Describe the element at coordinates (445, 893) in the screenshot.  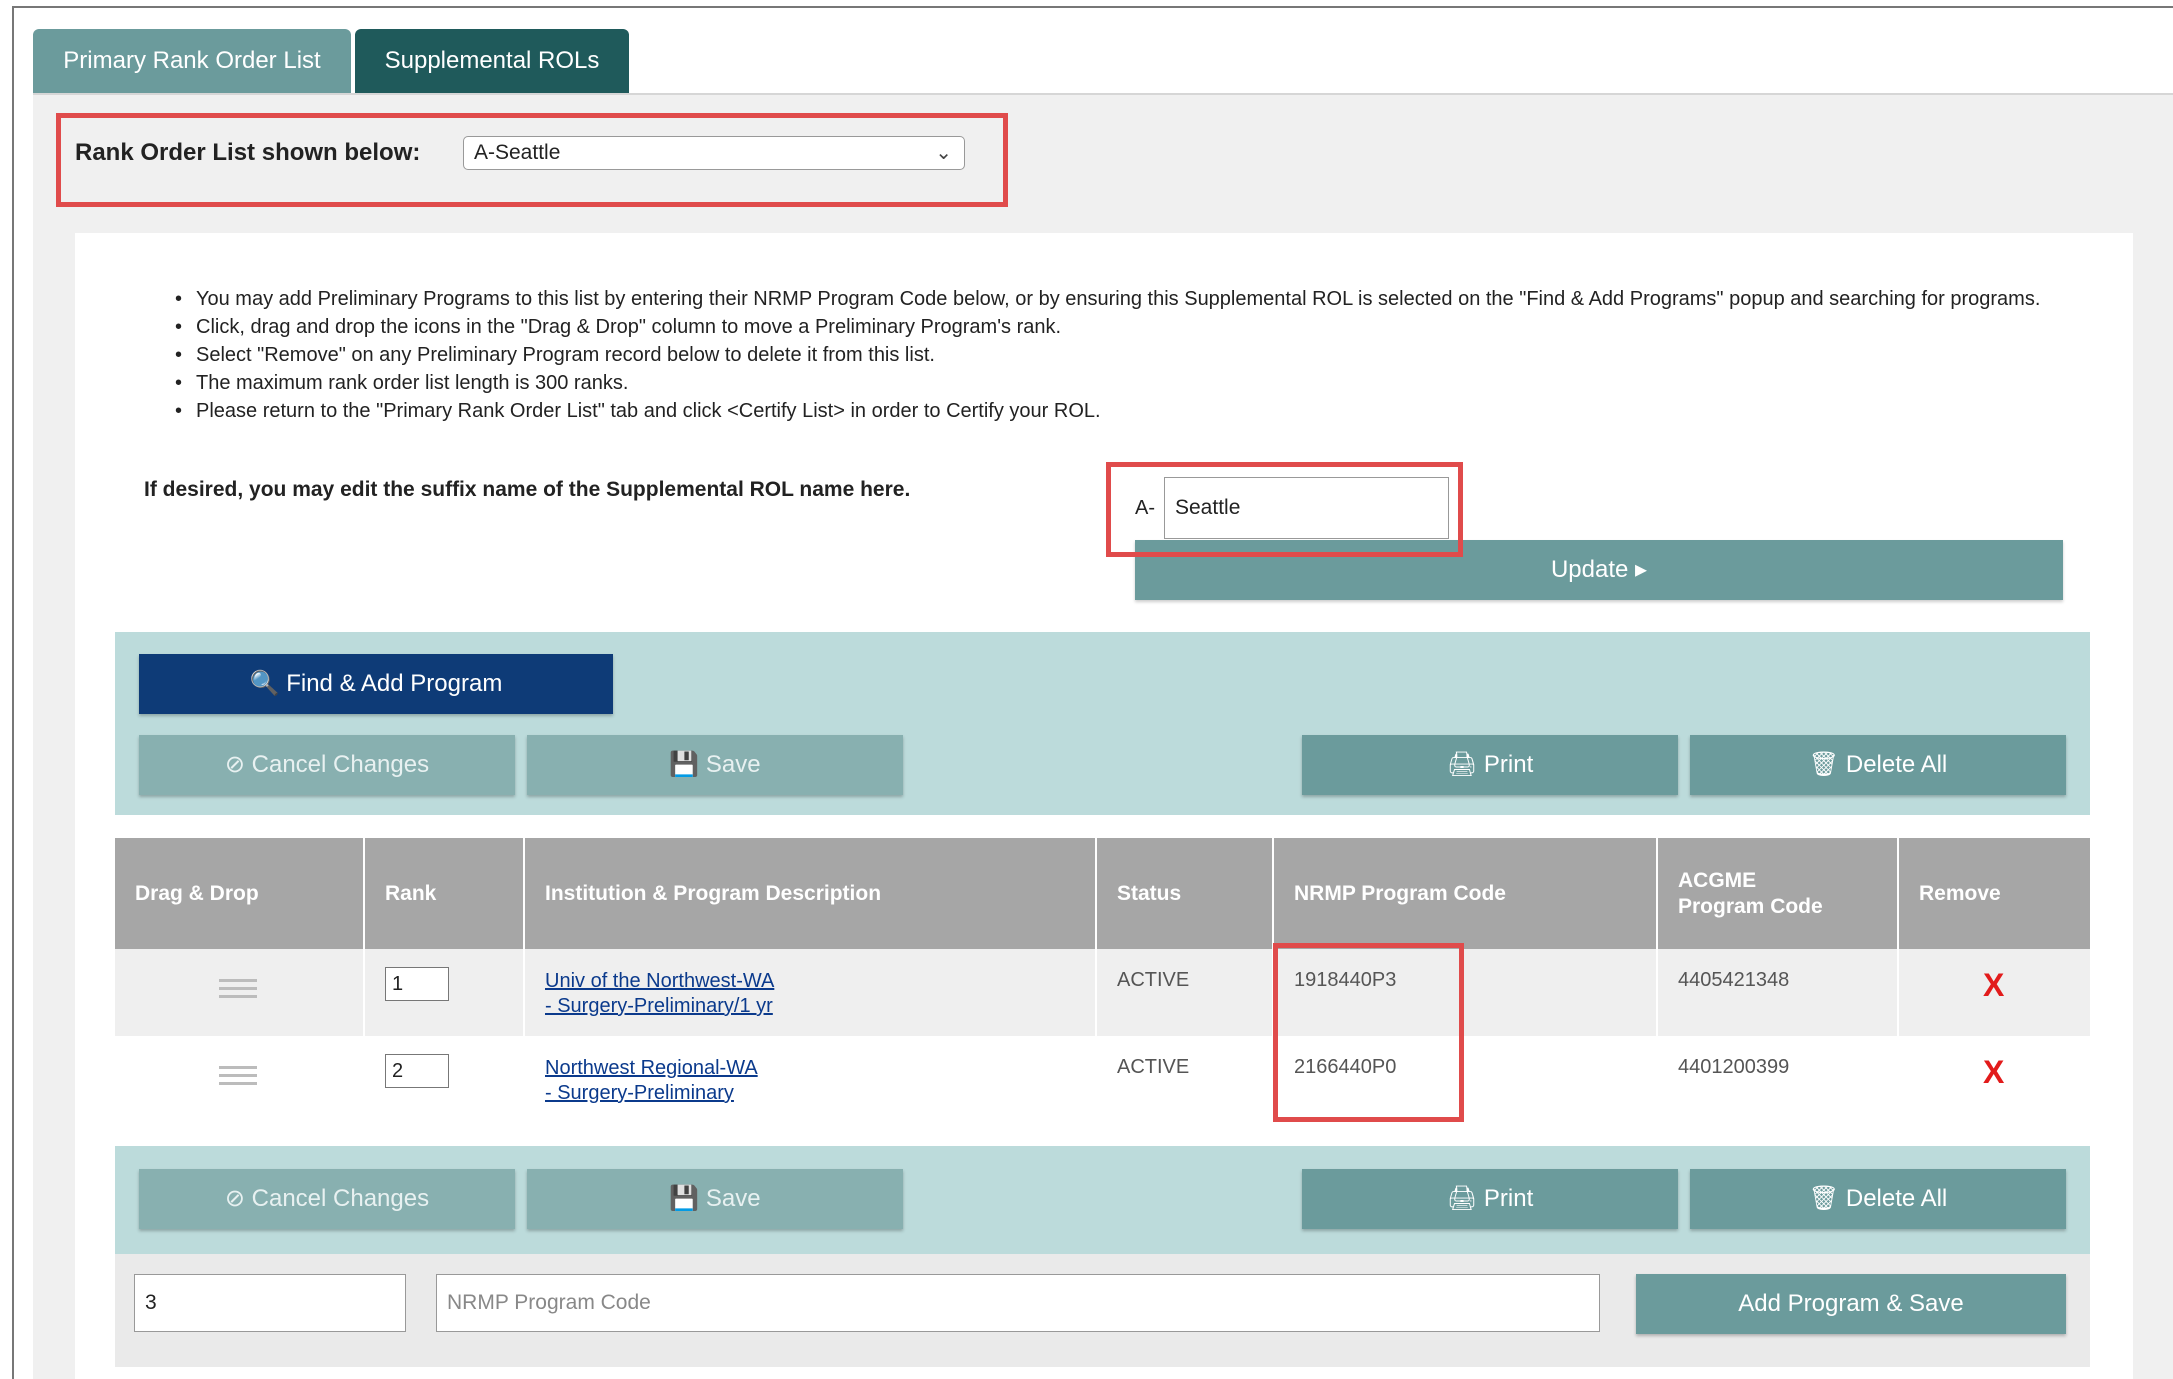
I see `column-header-rank: Rank` at that location.